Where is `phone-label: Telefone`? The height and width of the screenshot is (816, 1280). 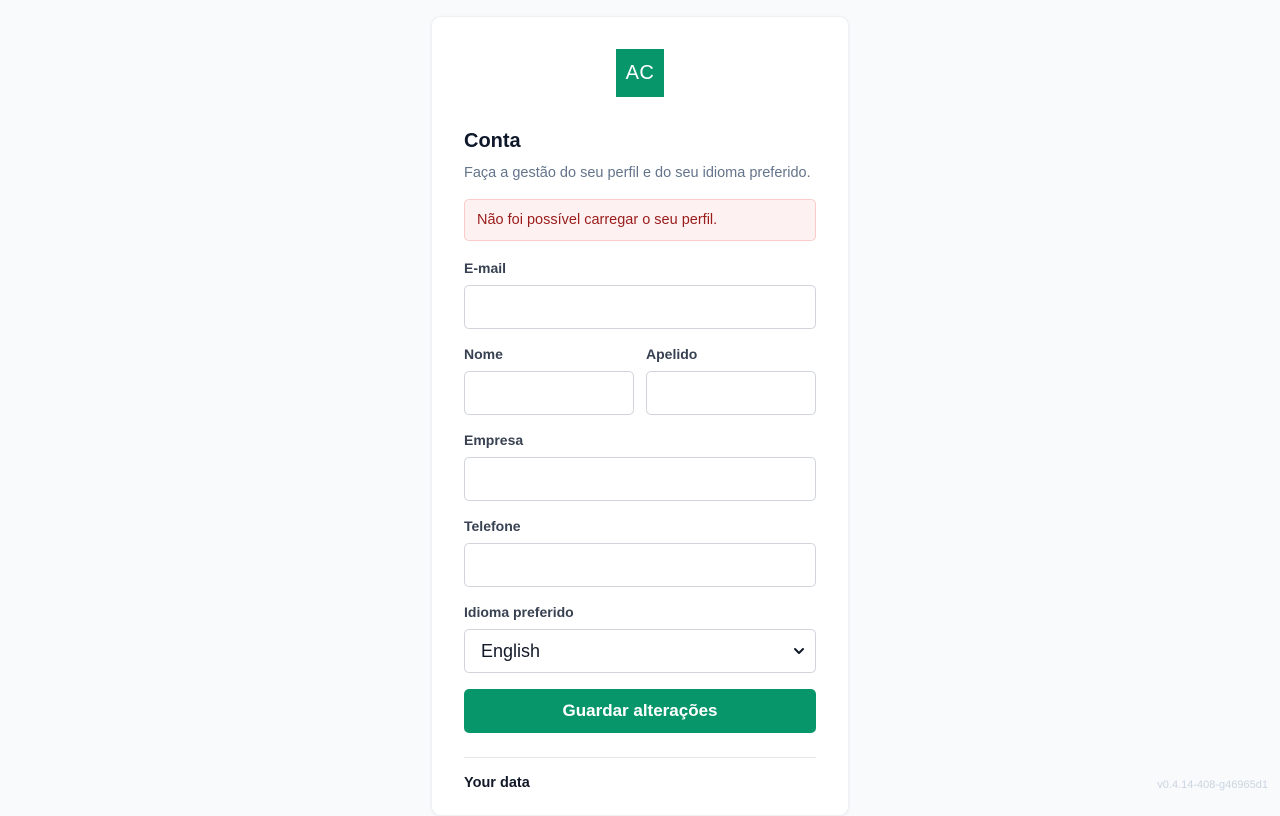 phone-label: Telefone is located at coordinates (640, 526).